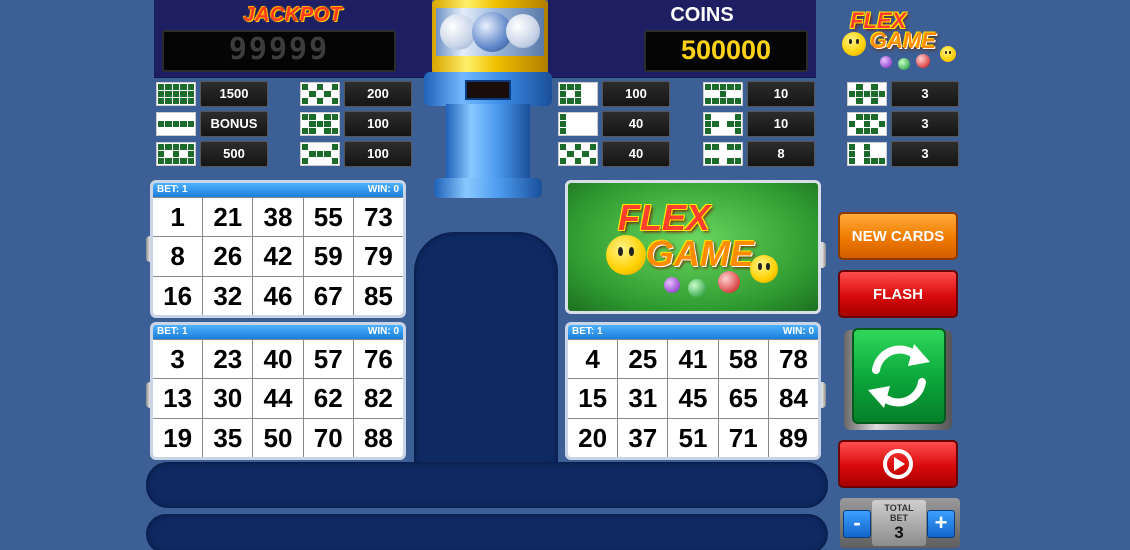 The height and width of the screenshot is (550, 1130). Describe the element at coordinates (899, 532) in the screenshot. I see `total-bet-value: 3` at that location.